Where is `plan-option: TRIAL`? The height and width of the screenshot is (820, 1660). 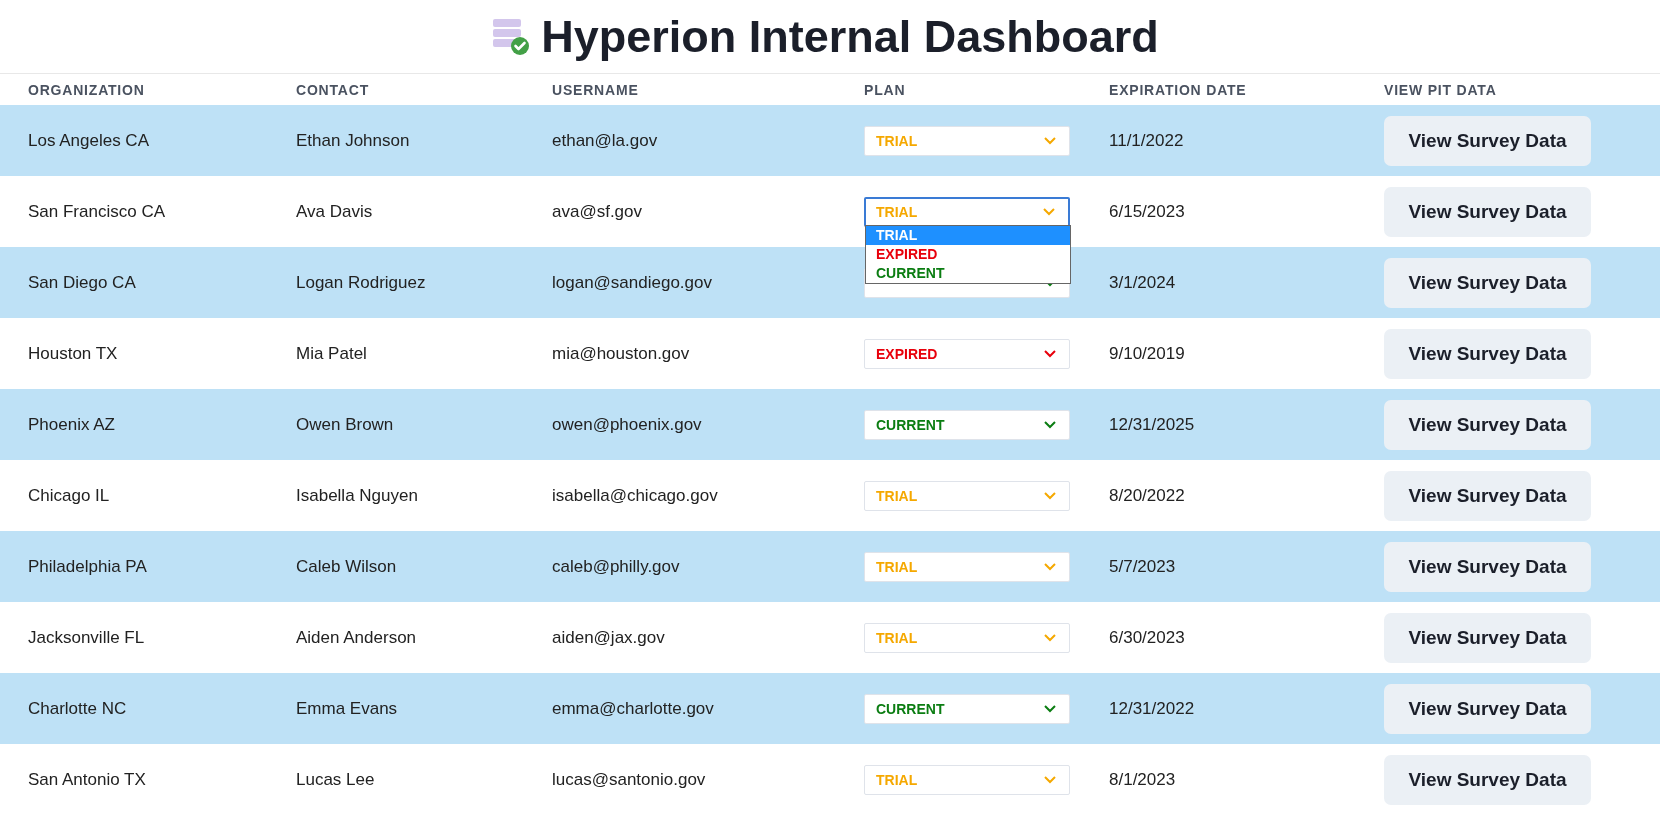 plan-option: TRIAL is located at coordinates (968, 235).